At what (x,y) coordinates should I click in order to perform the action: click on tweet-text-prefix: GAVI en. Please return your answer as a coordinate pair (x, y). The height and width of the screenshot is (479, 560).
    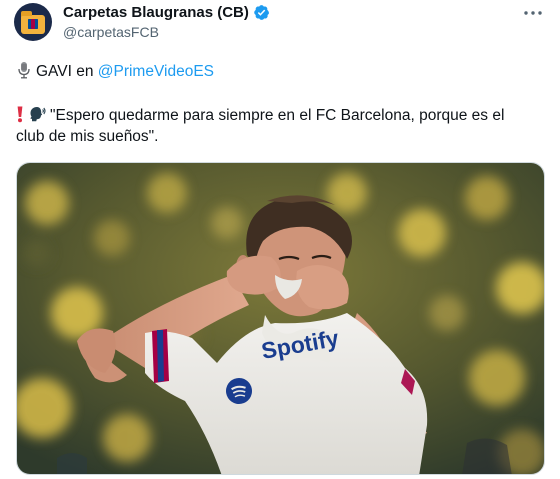
    Looking at the image, I should click on (67, 71).